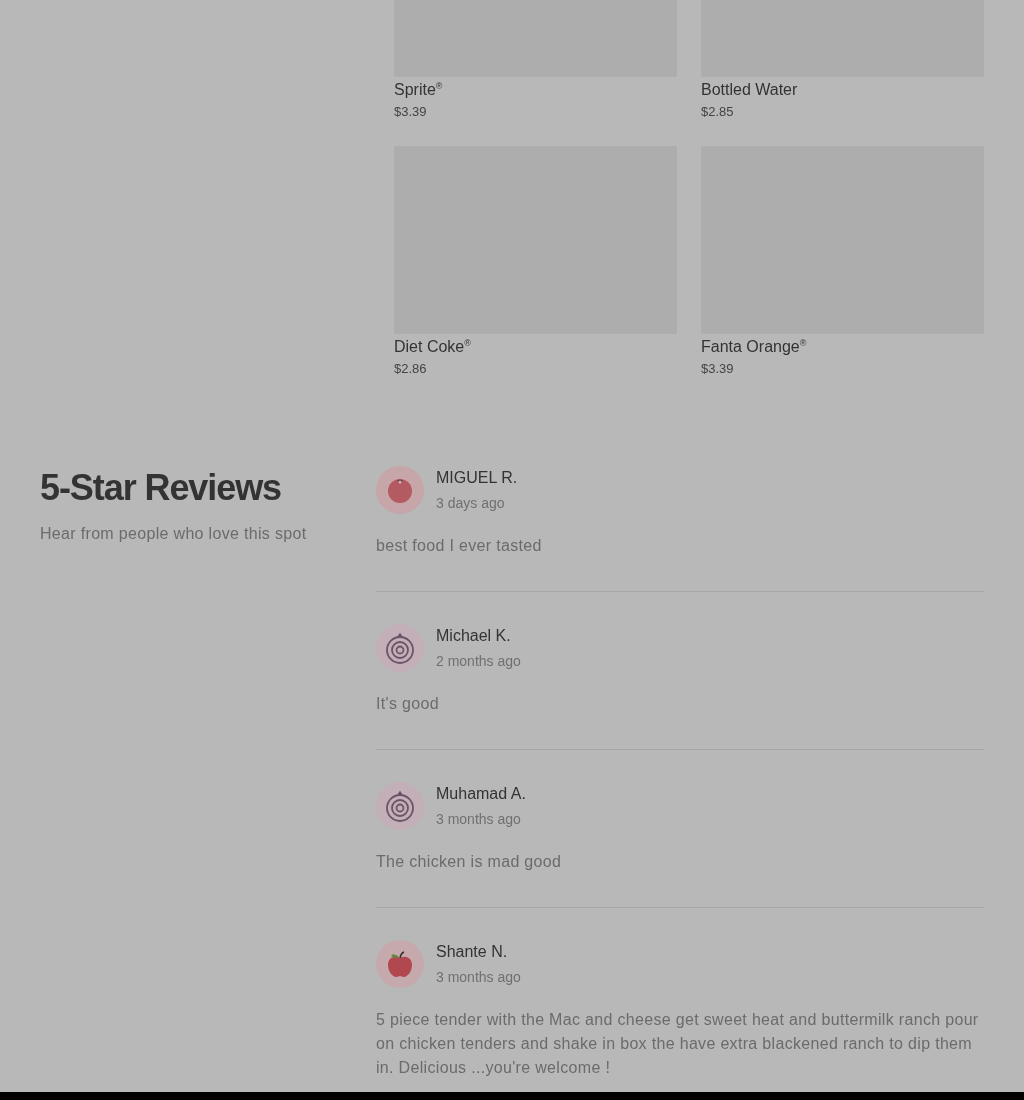 This screenshot has height=1100, width=1024. Describe the element at coordinates (418, 89) in the screenshot. I see `item-name: Sprite$^{®}$` at that location.